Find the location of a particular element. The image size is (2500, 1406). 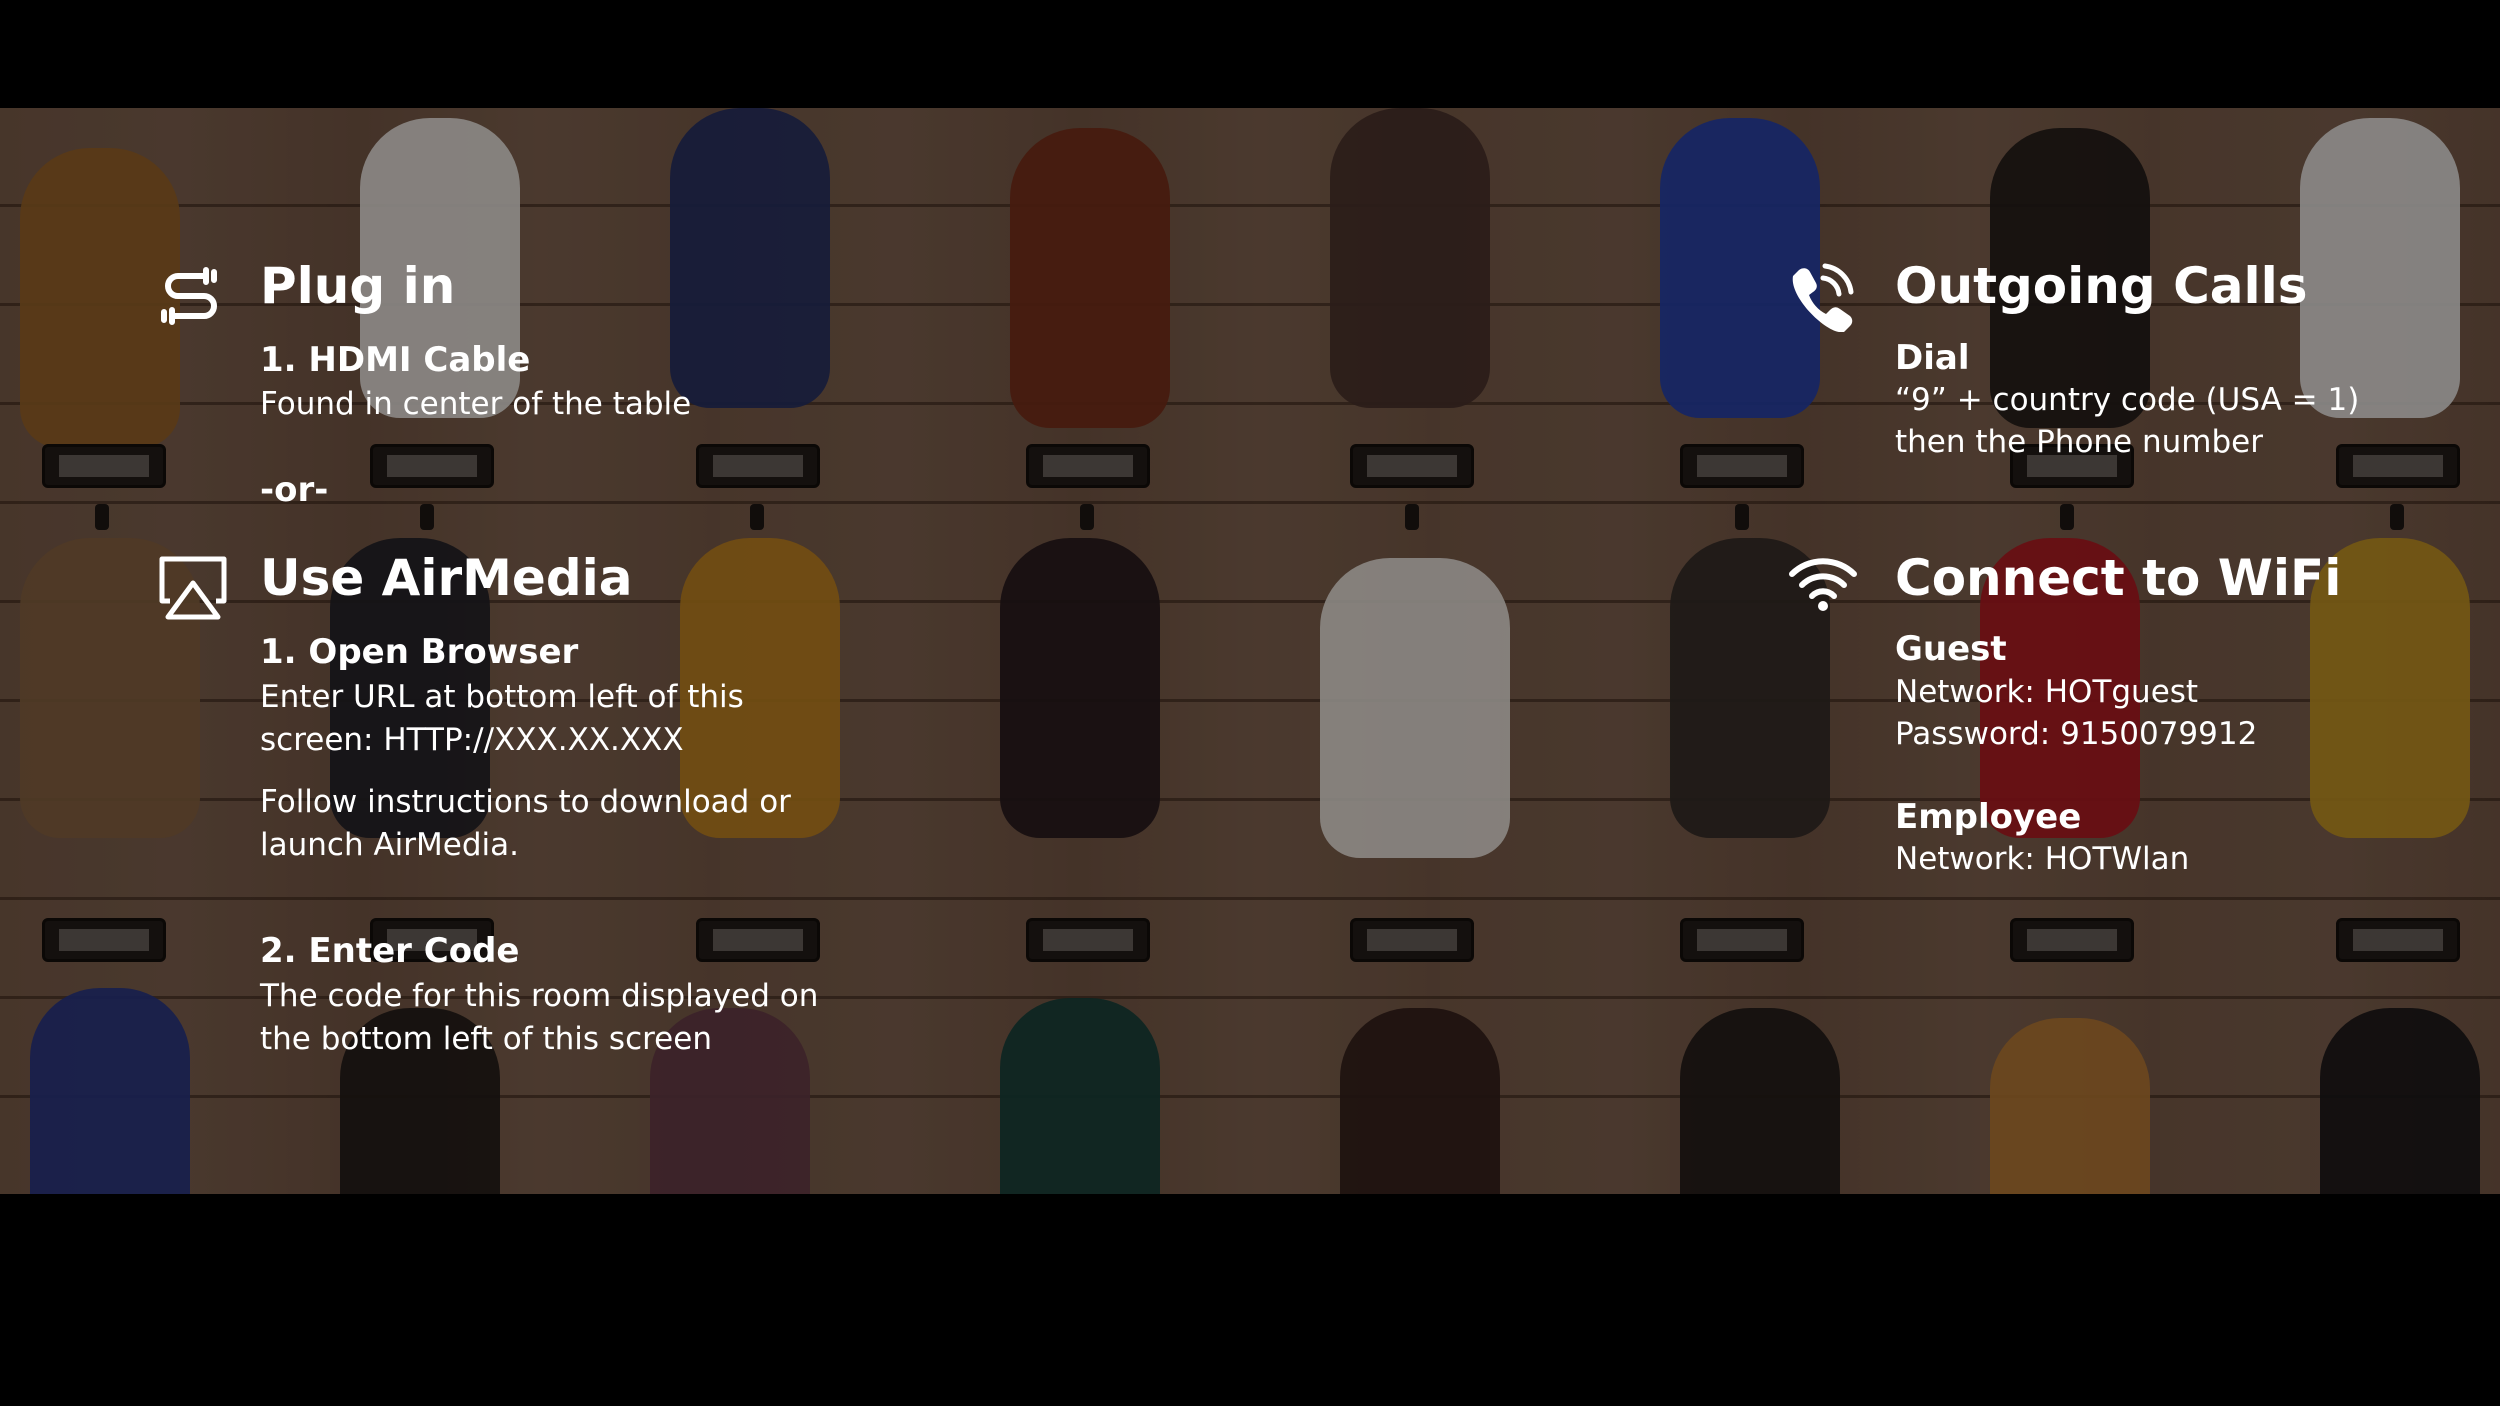

open-browser-line: launch AirMedia. is located at coordinates (389, 845).